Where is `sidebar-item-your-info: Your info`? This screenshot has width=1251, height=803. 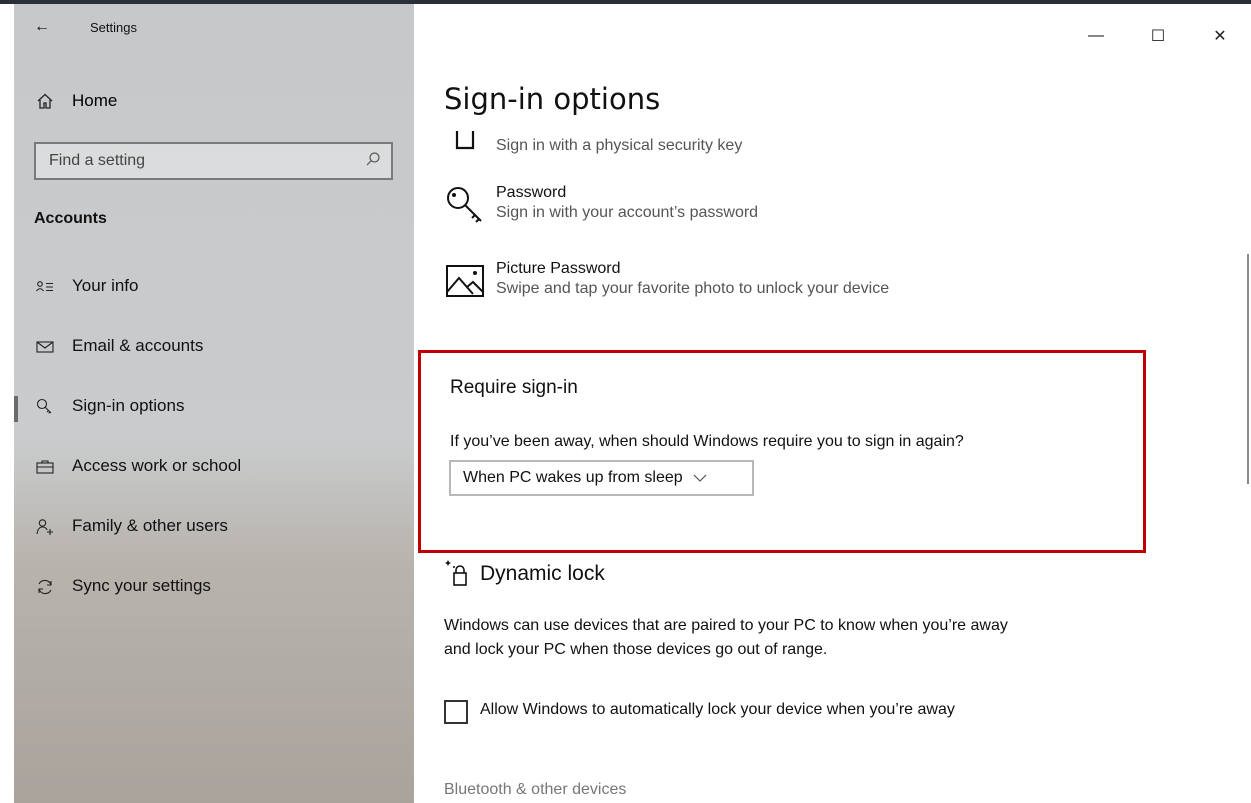
sidebar-item-your-info: Your info is located at coordinates (137, 306).